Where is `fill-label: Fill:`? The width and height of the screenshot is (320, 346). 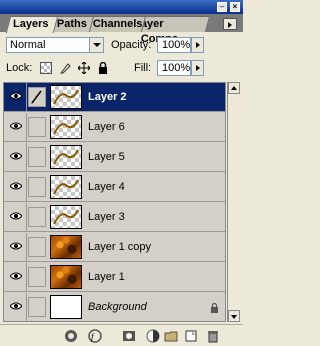 fill-label: Fill: is located at coordinates (143, 68).